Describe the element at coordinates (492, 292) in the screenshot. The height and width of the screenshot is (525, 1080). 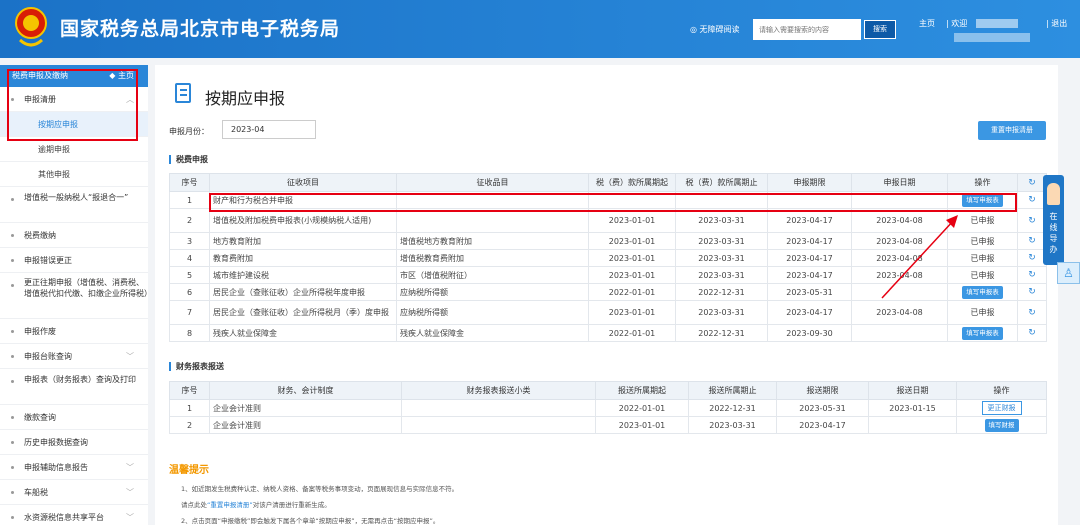
I see `cell-sub: 应纳税所得额` at that location.